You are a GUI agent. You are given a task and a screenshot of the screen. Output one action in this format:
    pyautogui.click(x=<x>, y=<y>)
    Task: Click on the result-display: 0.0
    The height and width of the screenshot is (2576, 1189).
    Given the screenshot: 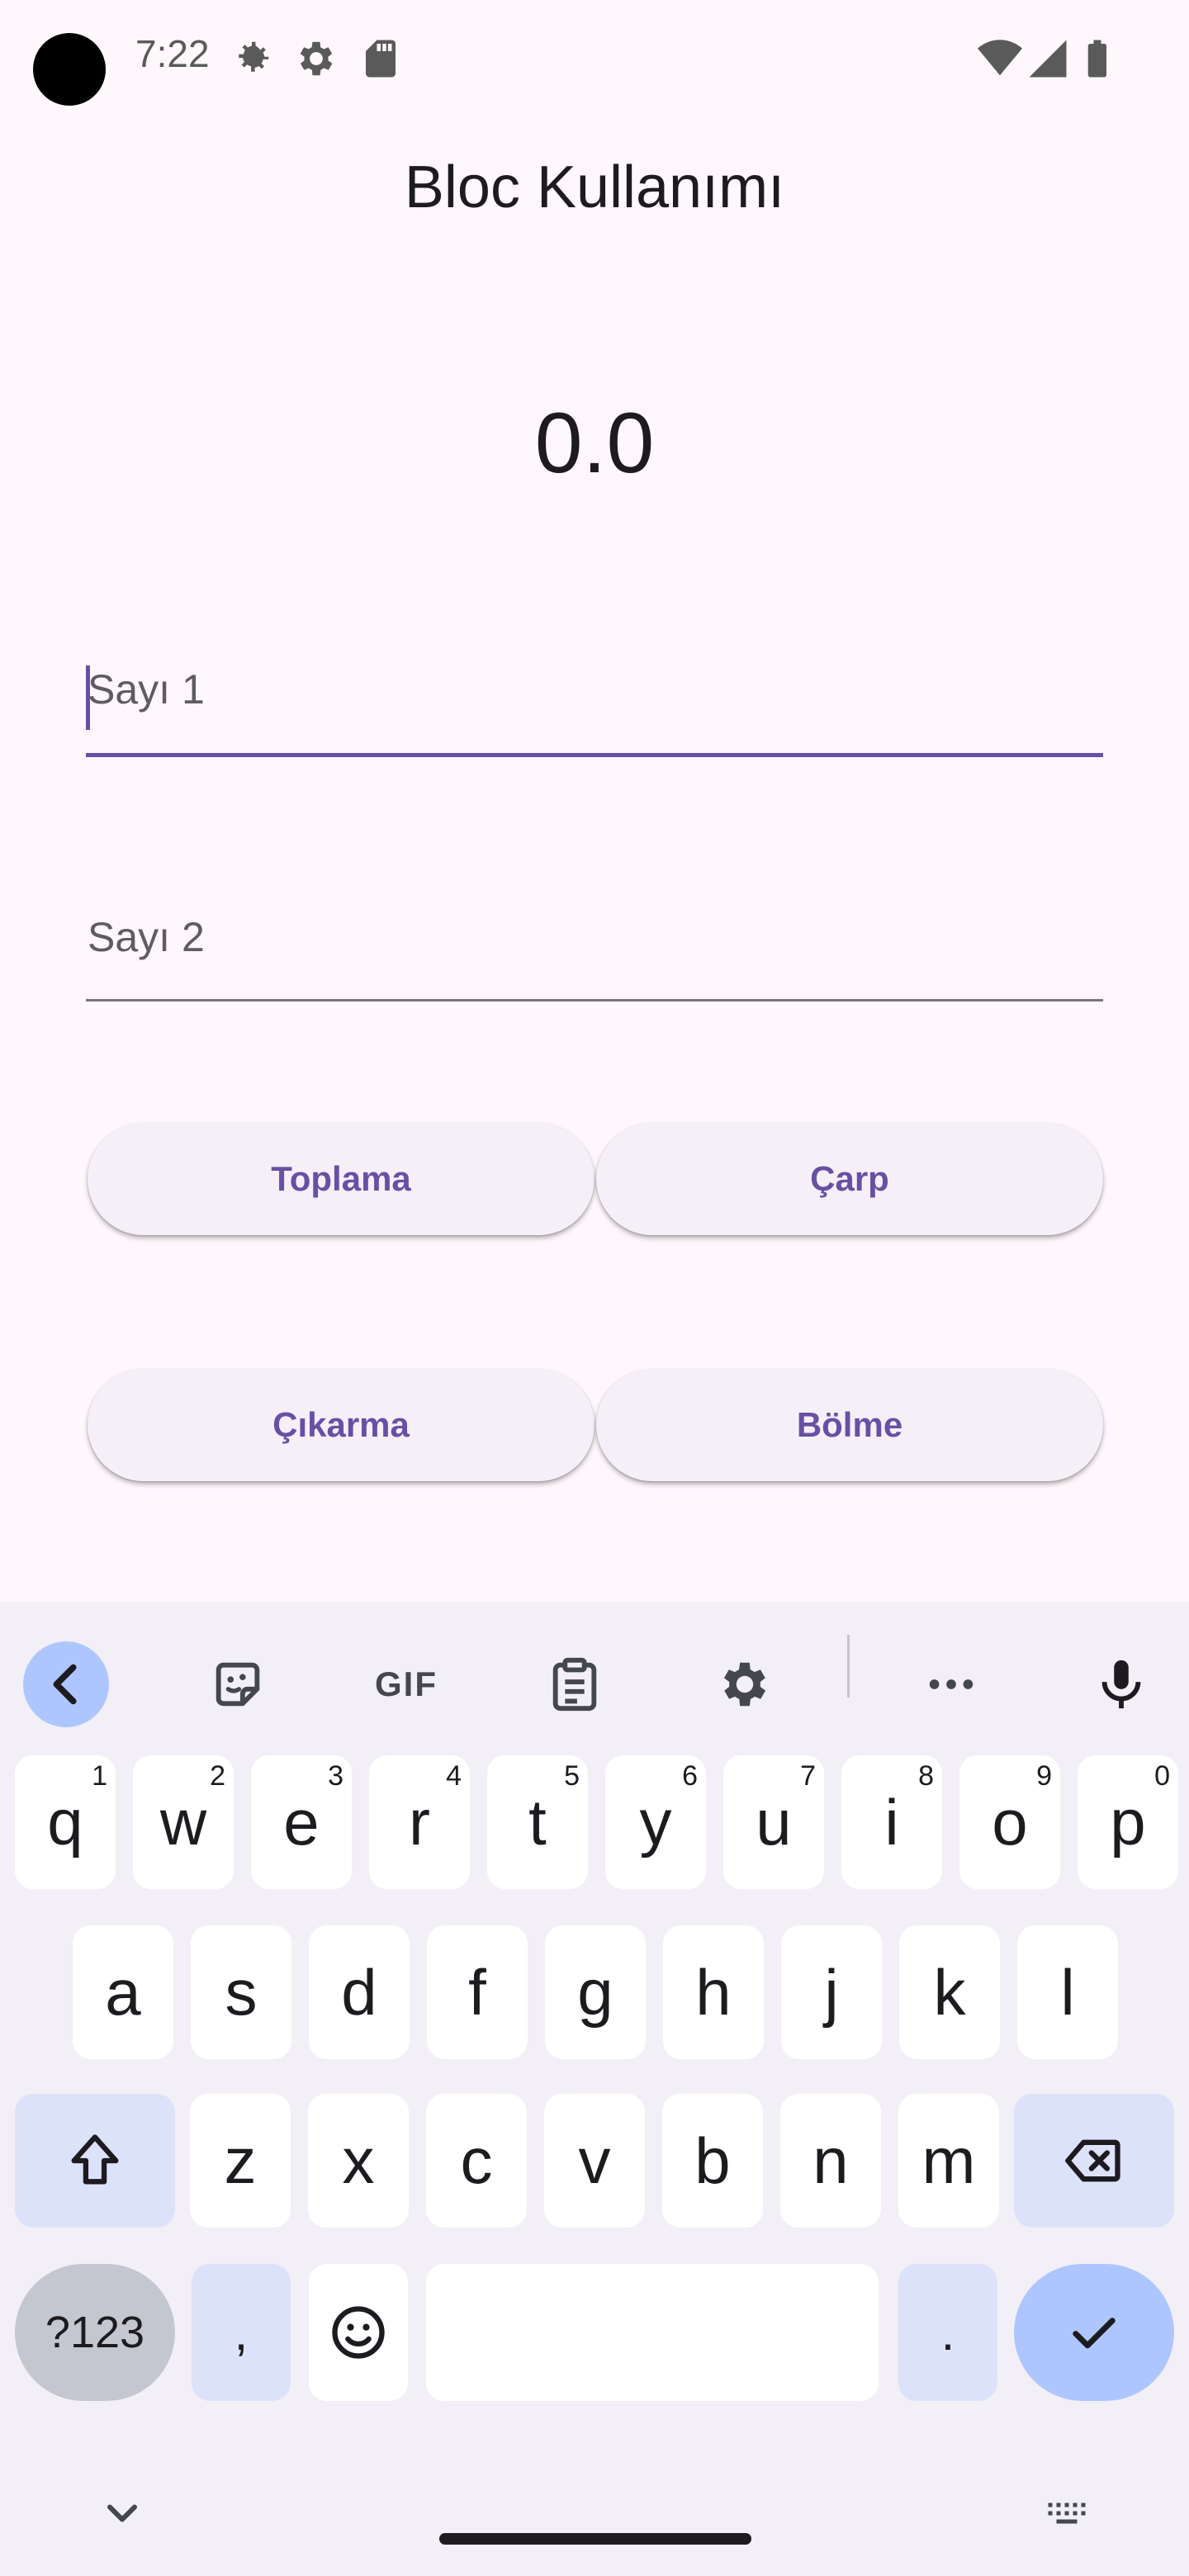 What is the action you would take?
    pyautogui.click(x=594, y=443)
    